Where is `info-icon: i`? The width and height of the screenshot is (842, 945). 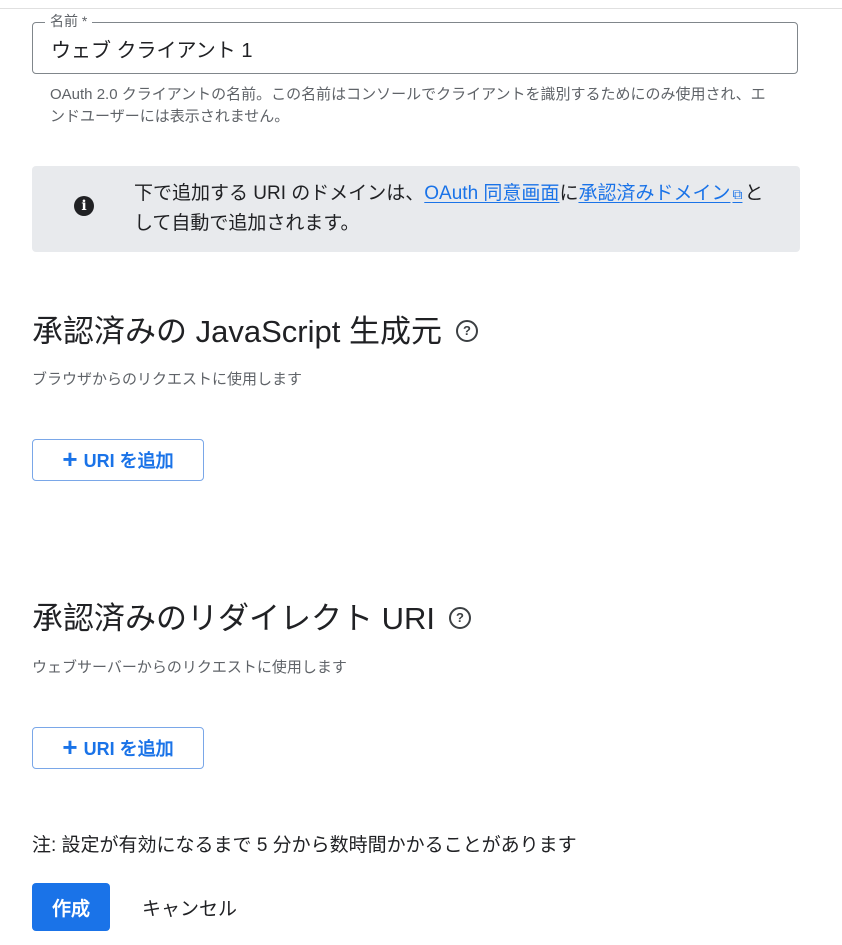
info-icon: i is located at coordinates (84, 206).